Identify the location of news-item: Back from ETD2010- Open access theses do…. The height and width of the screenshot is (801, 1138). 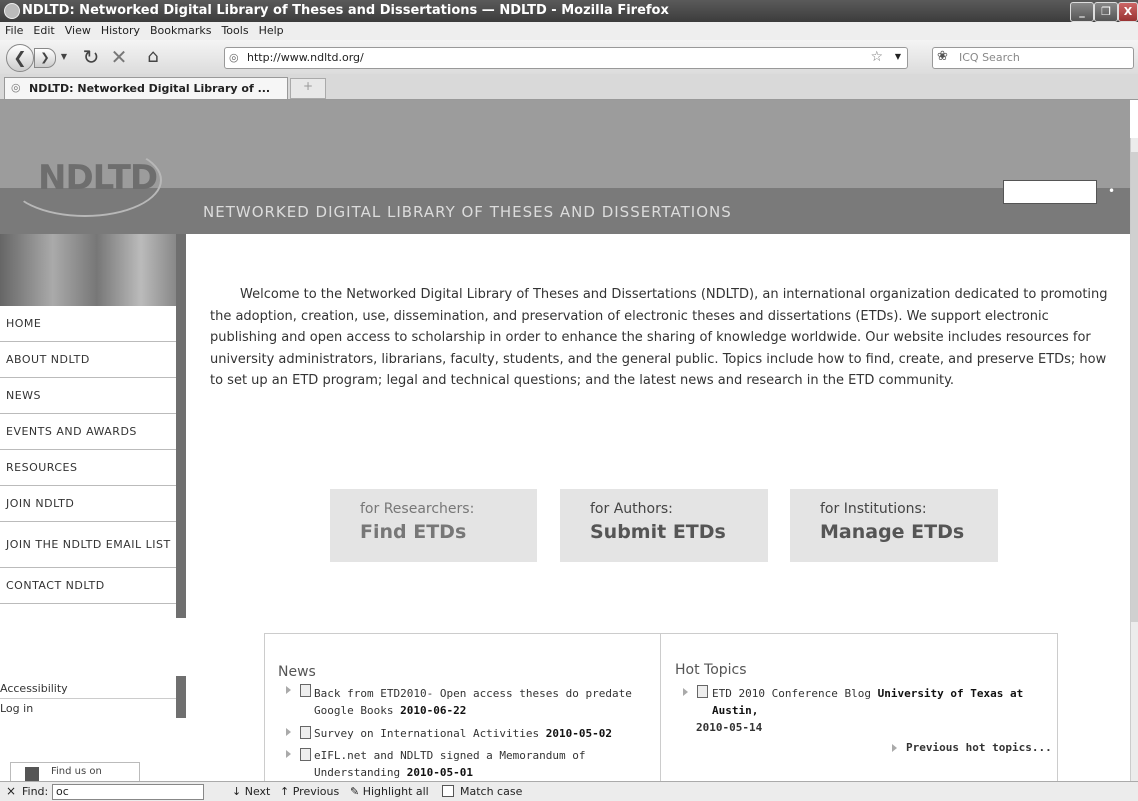
(484, 702).